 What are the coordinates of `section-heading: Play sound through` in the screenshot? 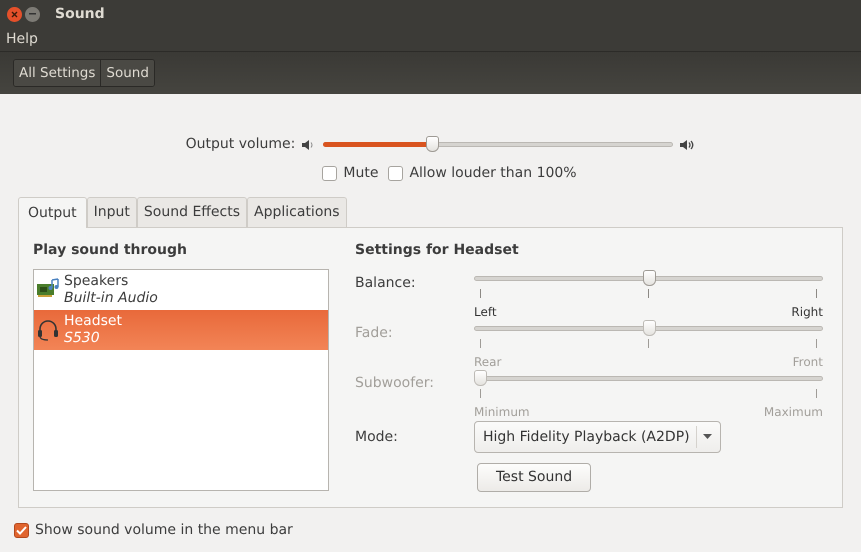 It's located at (110, 250).